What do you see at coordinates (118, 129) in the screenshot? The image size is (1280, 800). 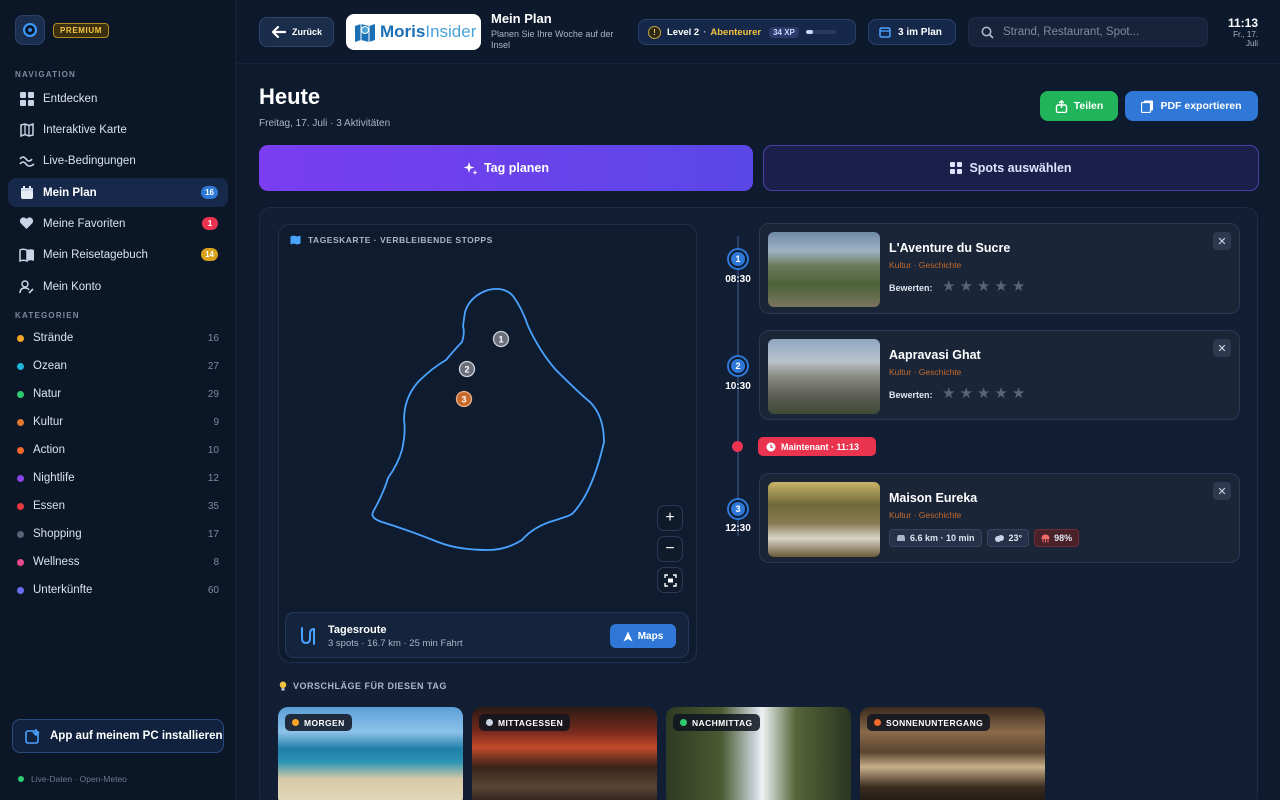 I see `sidebar-item-karte: Interaktive Karte` at bounding box center [118, 129].